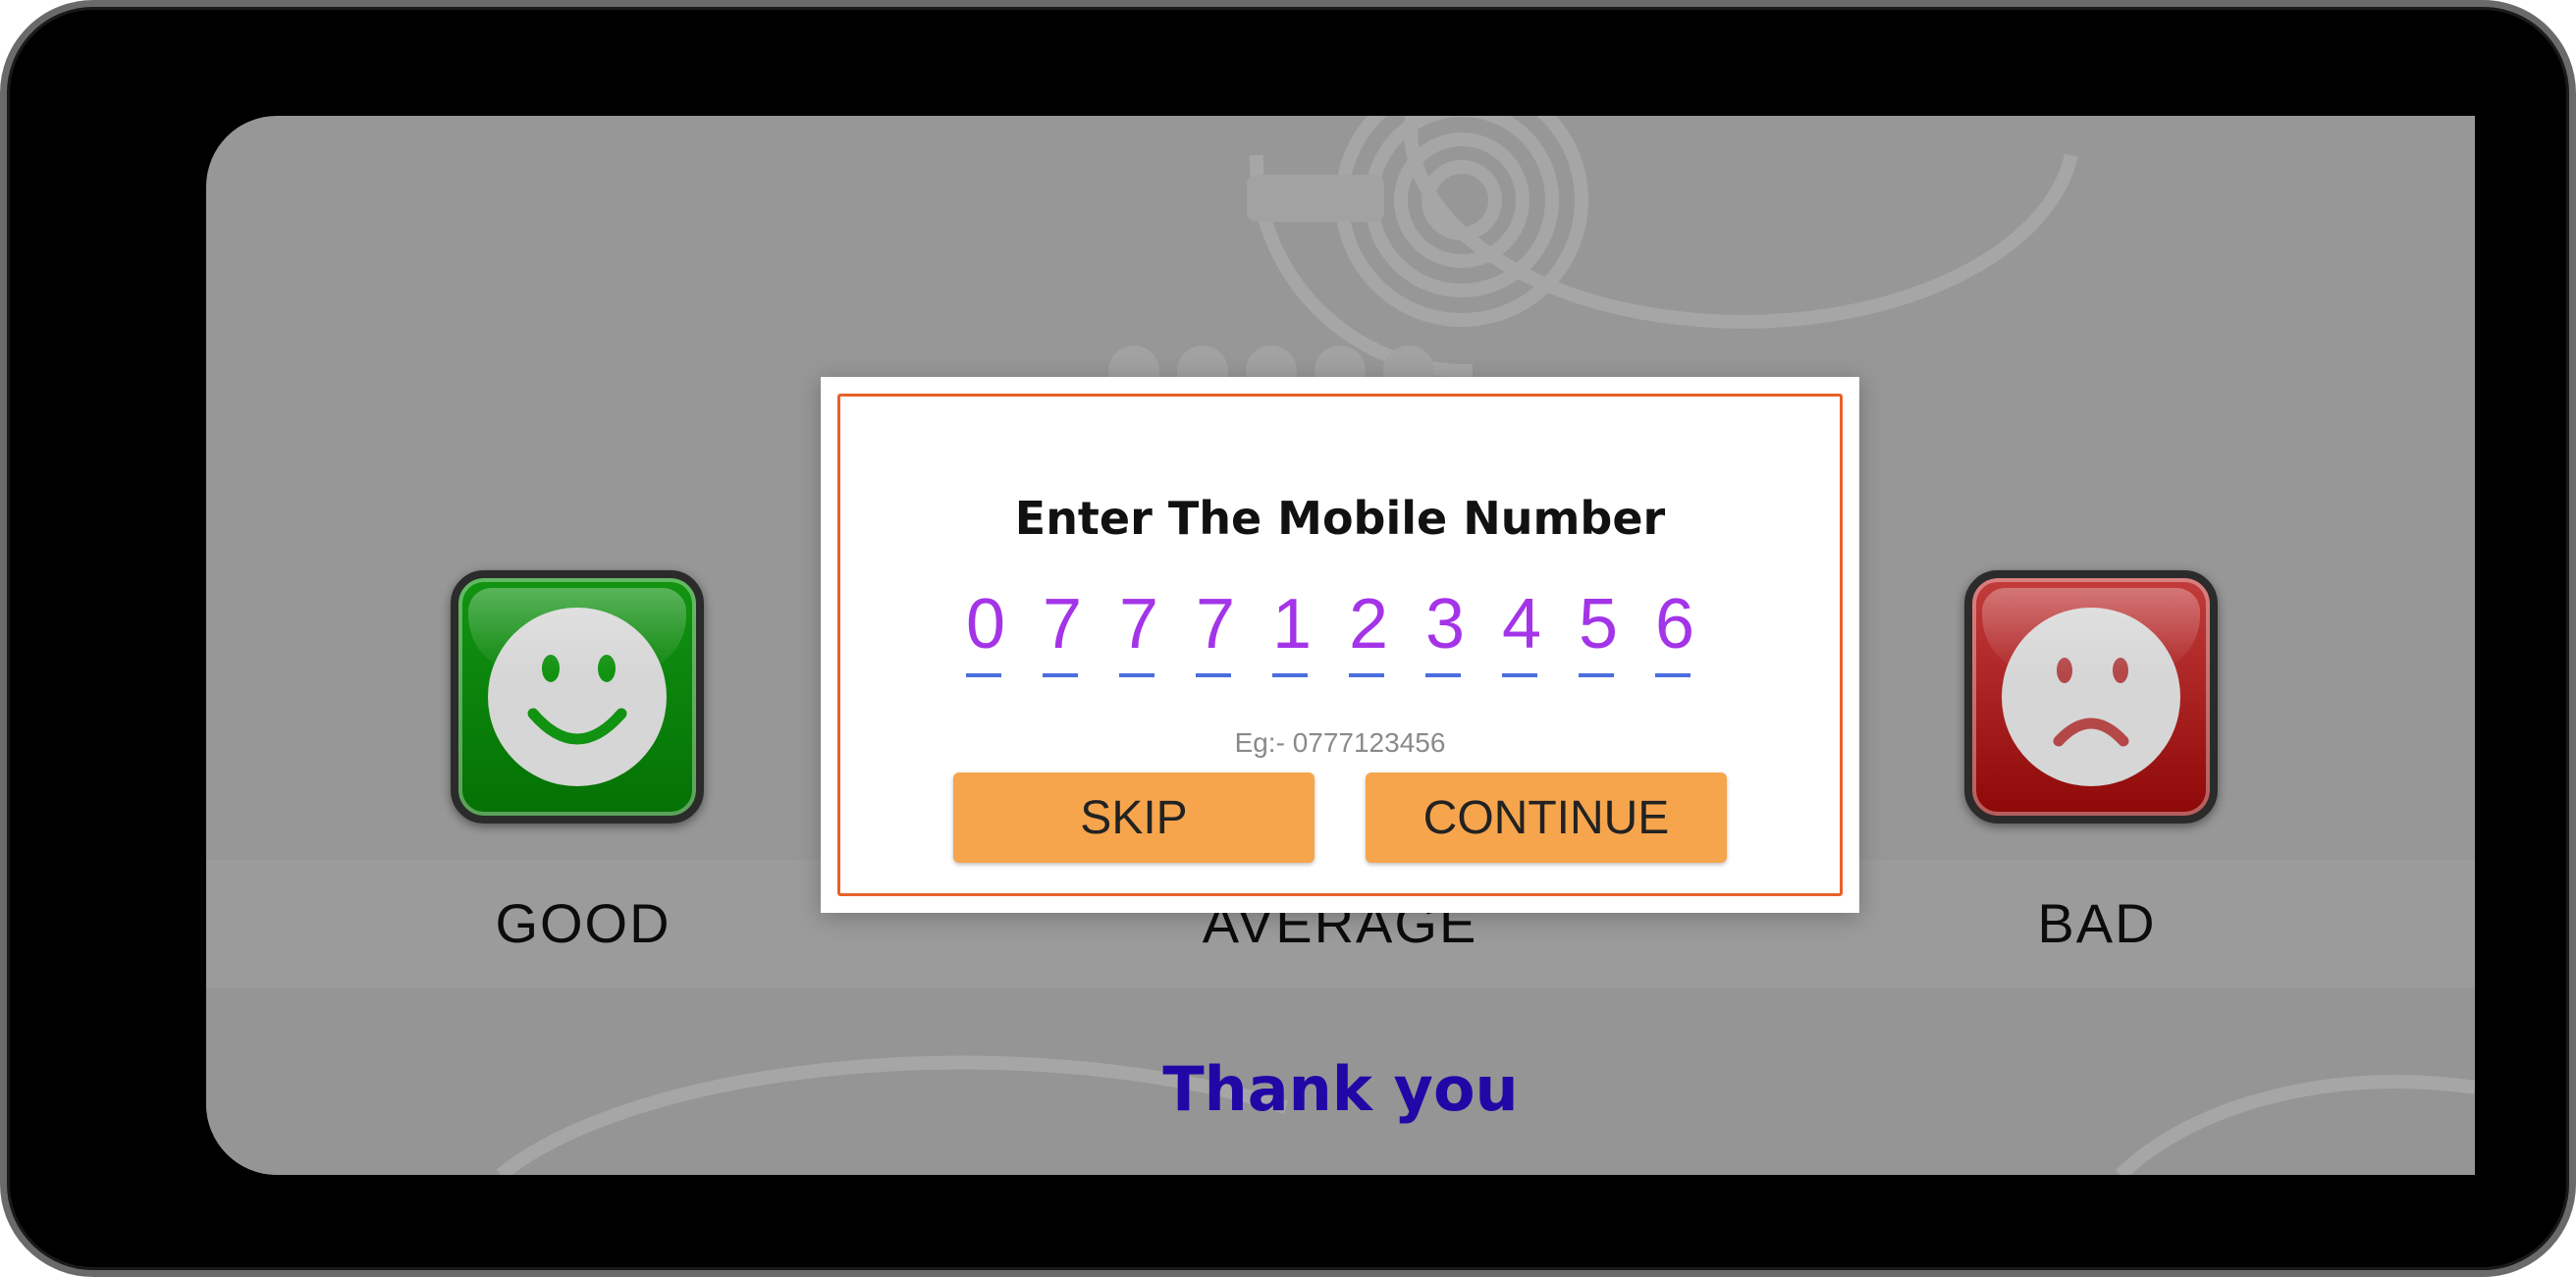 The image size is (2576, 1277). I want to click on digit-box: 0, so click(985, 630).